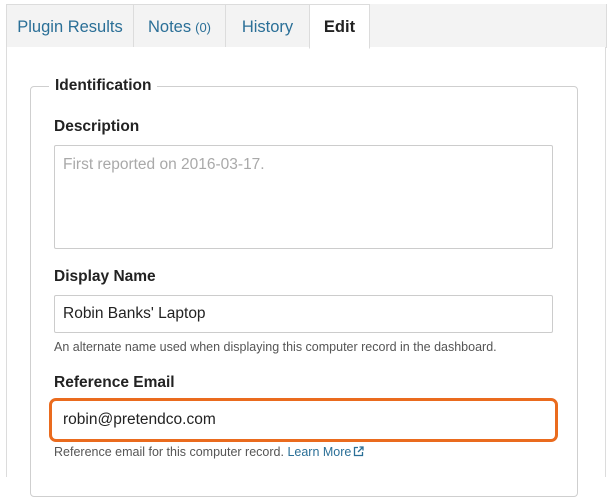 The width and height of the screenshot is (607, 497). I want to click on tab-notes: Notes (0), so click(179, 26).